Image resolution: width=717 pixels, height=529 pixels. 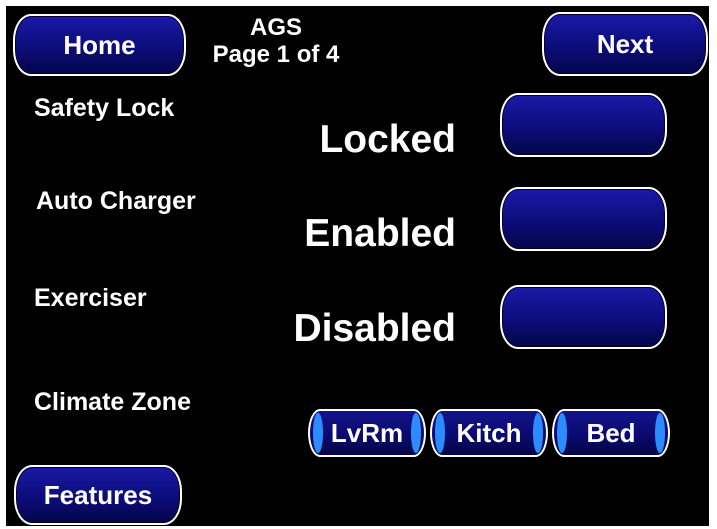 I want to click on zone-button-kitch: Kitch, so click(x=489, y=433).